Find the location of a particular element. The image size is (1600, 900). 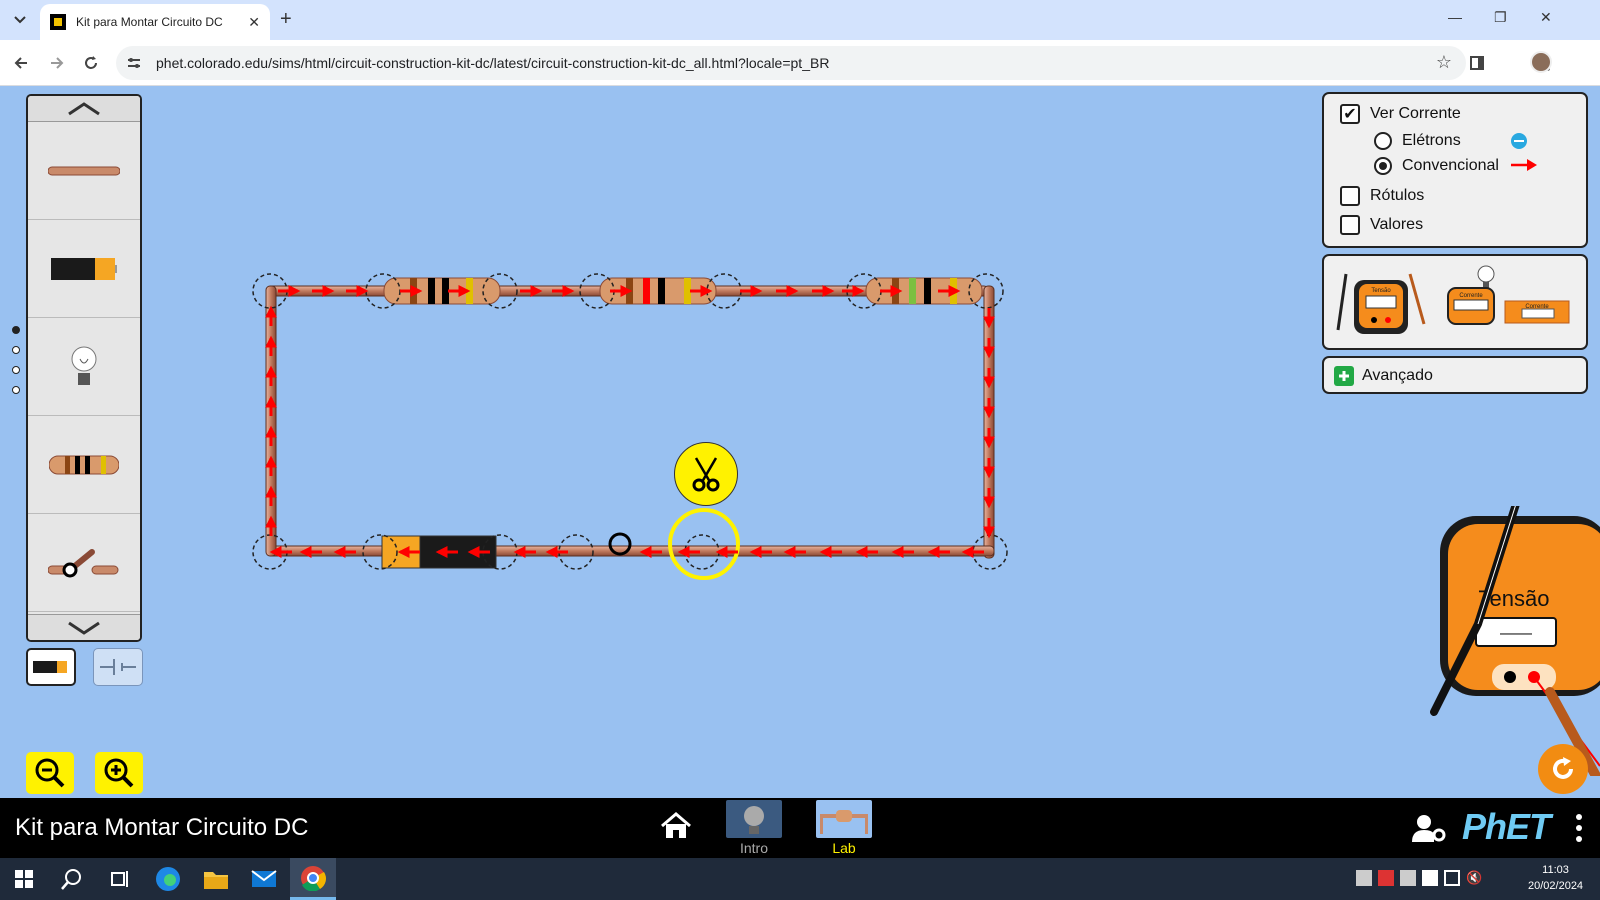

advanced-label: Avançado is located at coordinates (1397, 375).